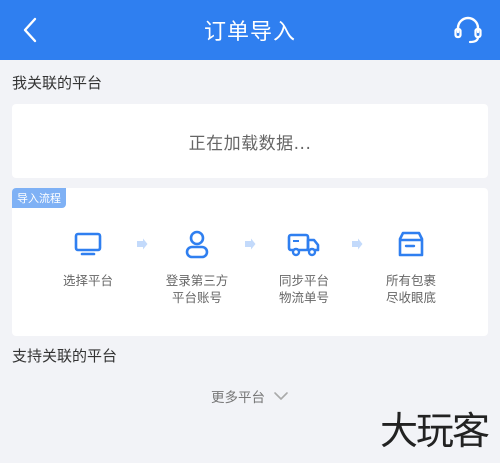 The image size is (500, 463). I want to click on step-label: 选择平台, so click(87, 280).